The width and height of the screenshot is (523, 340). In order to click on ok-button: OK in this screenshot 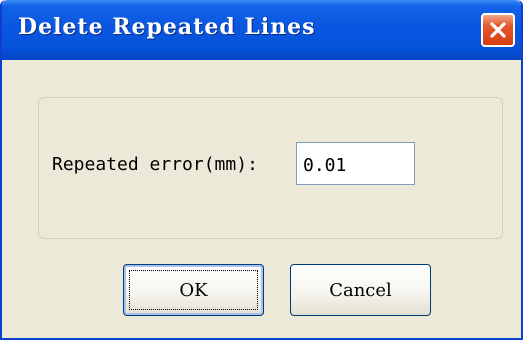, I will do `click(193, 290)`.